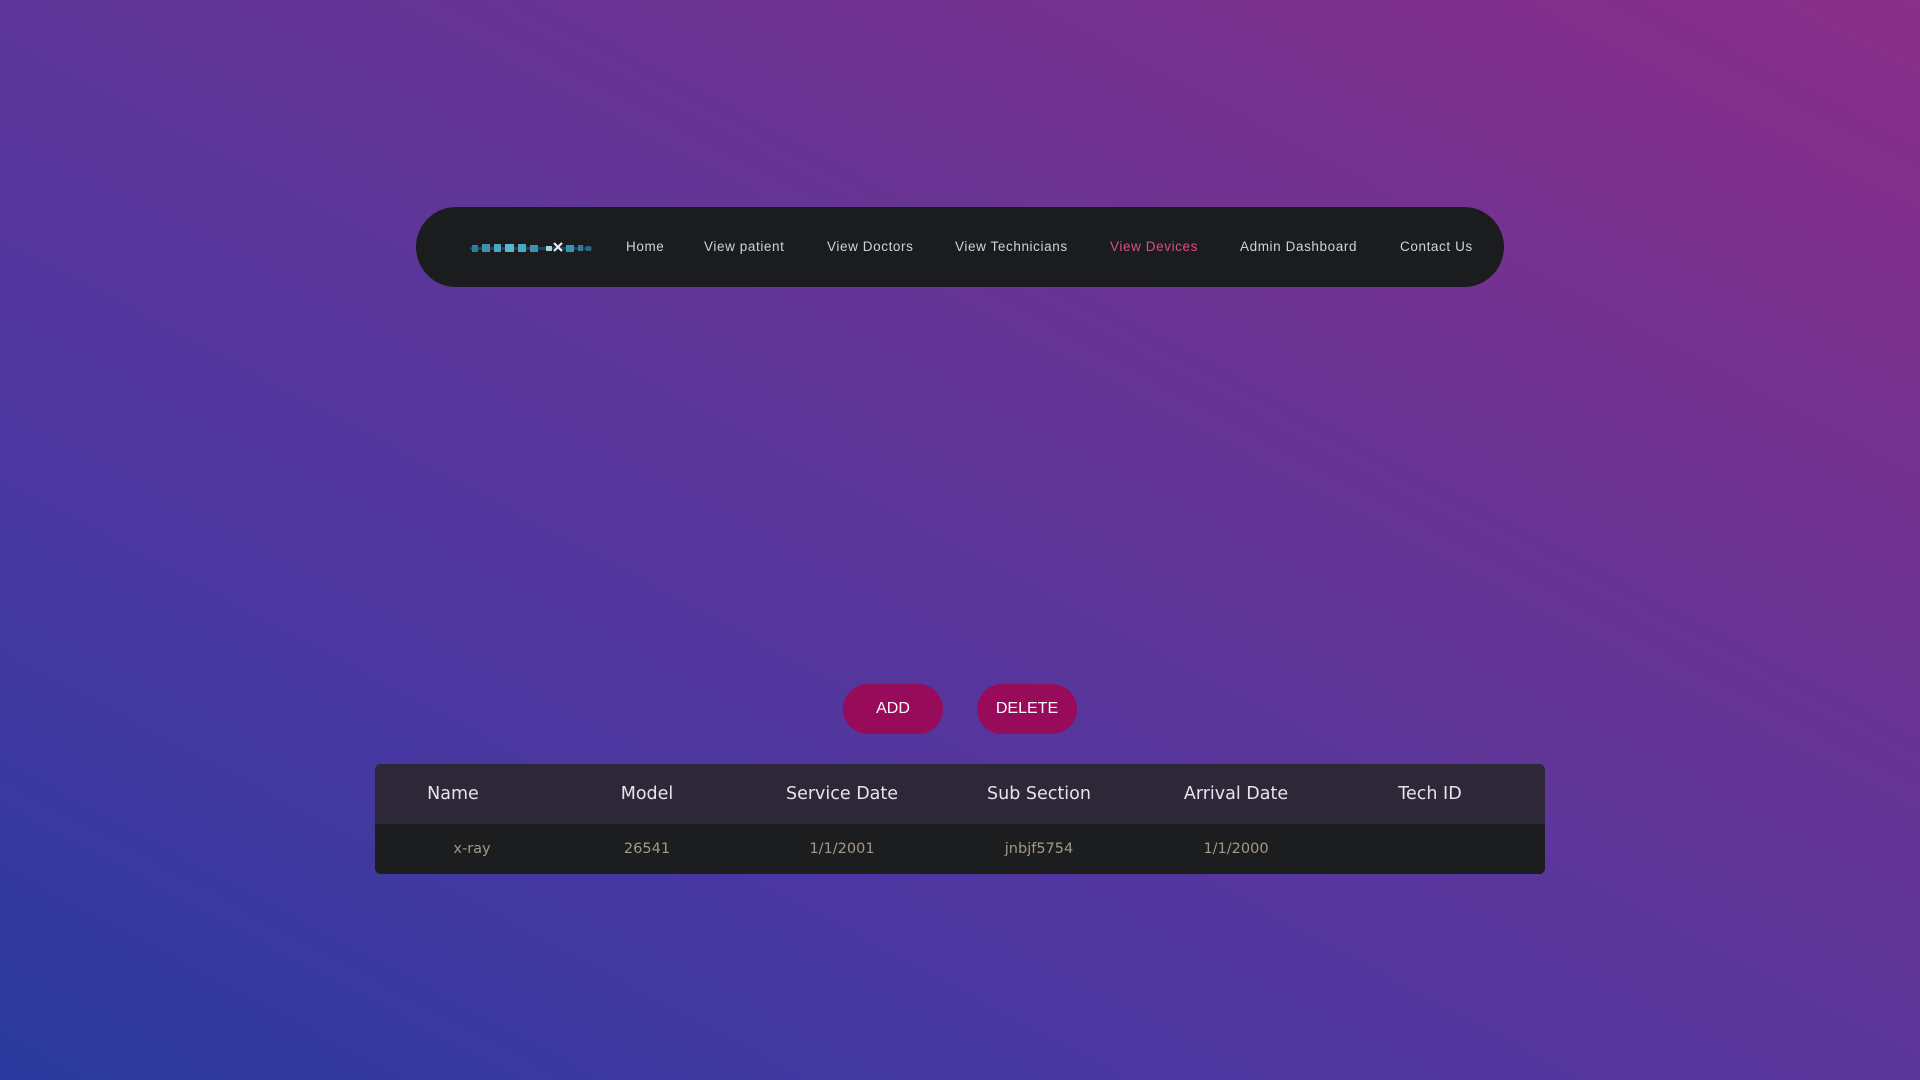 This screenshot has height=1080, width=1920. What do you see at coordinates (842, 849) in the screenshot?
I see `cell-service-date: 1/1/2001` at bounding box center [842, 849].